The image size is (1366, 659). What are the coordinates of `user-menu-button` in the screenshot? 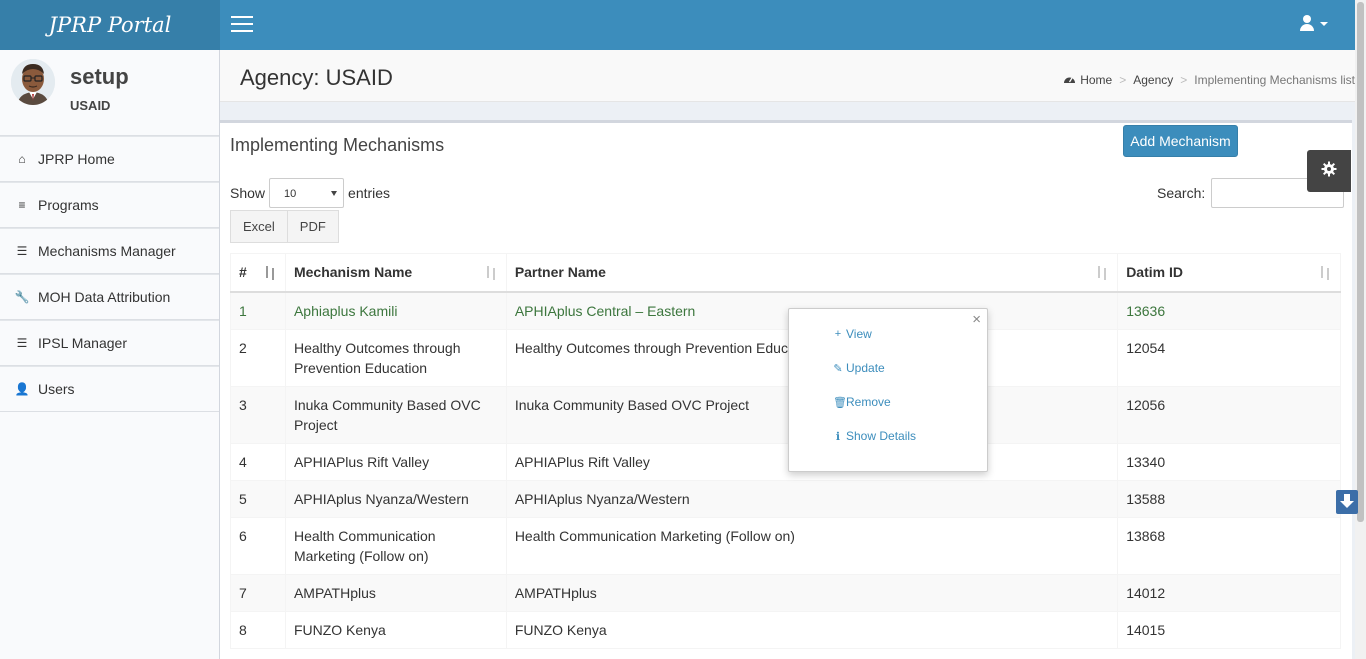 It's located at (1314, 23).